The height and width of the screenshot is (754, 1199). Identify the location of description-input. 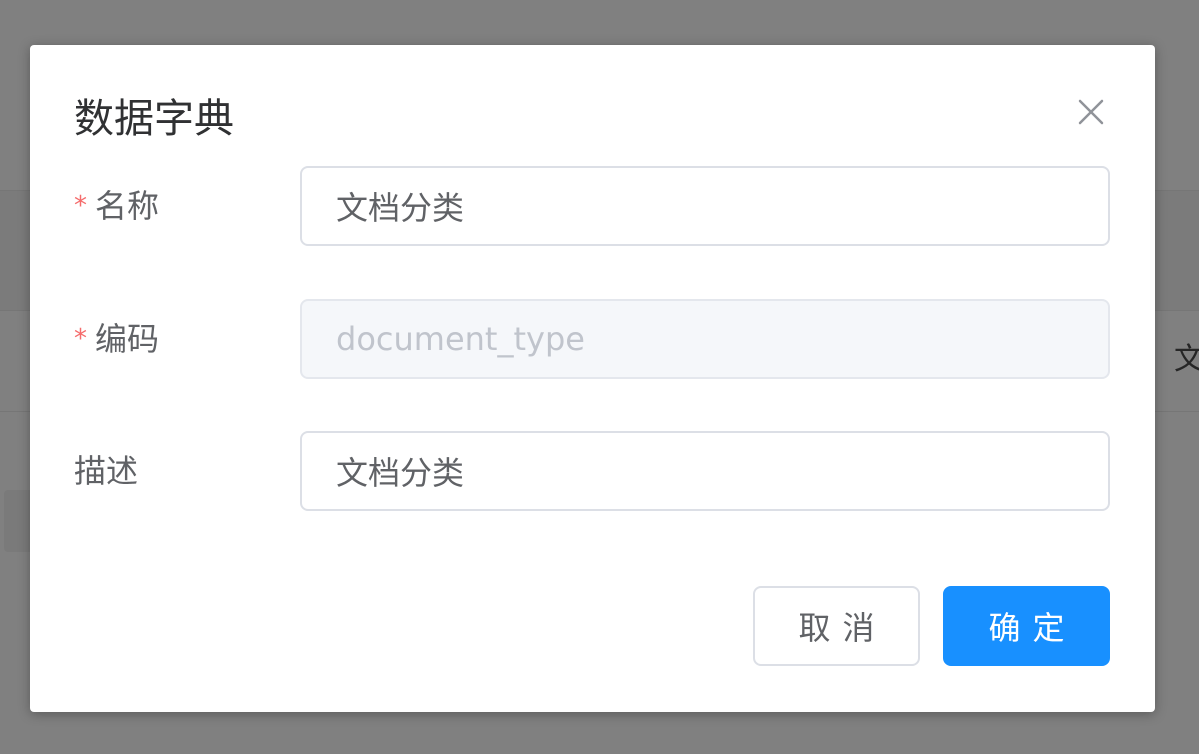
(705, 471).